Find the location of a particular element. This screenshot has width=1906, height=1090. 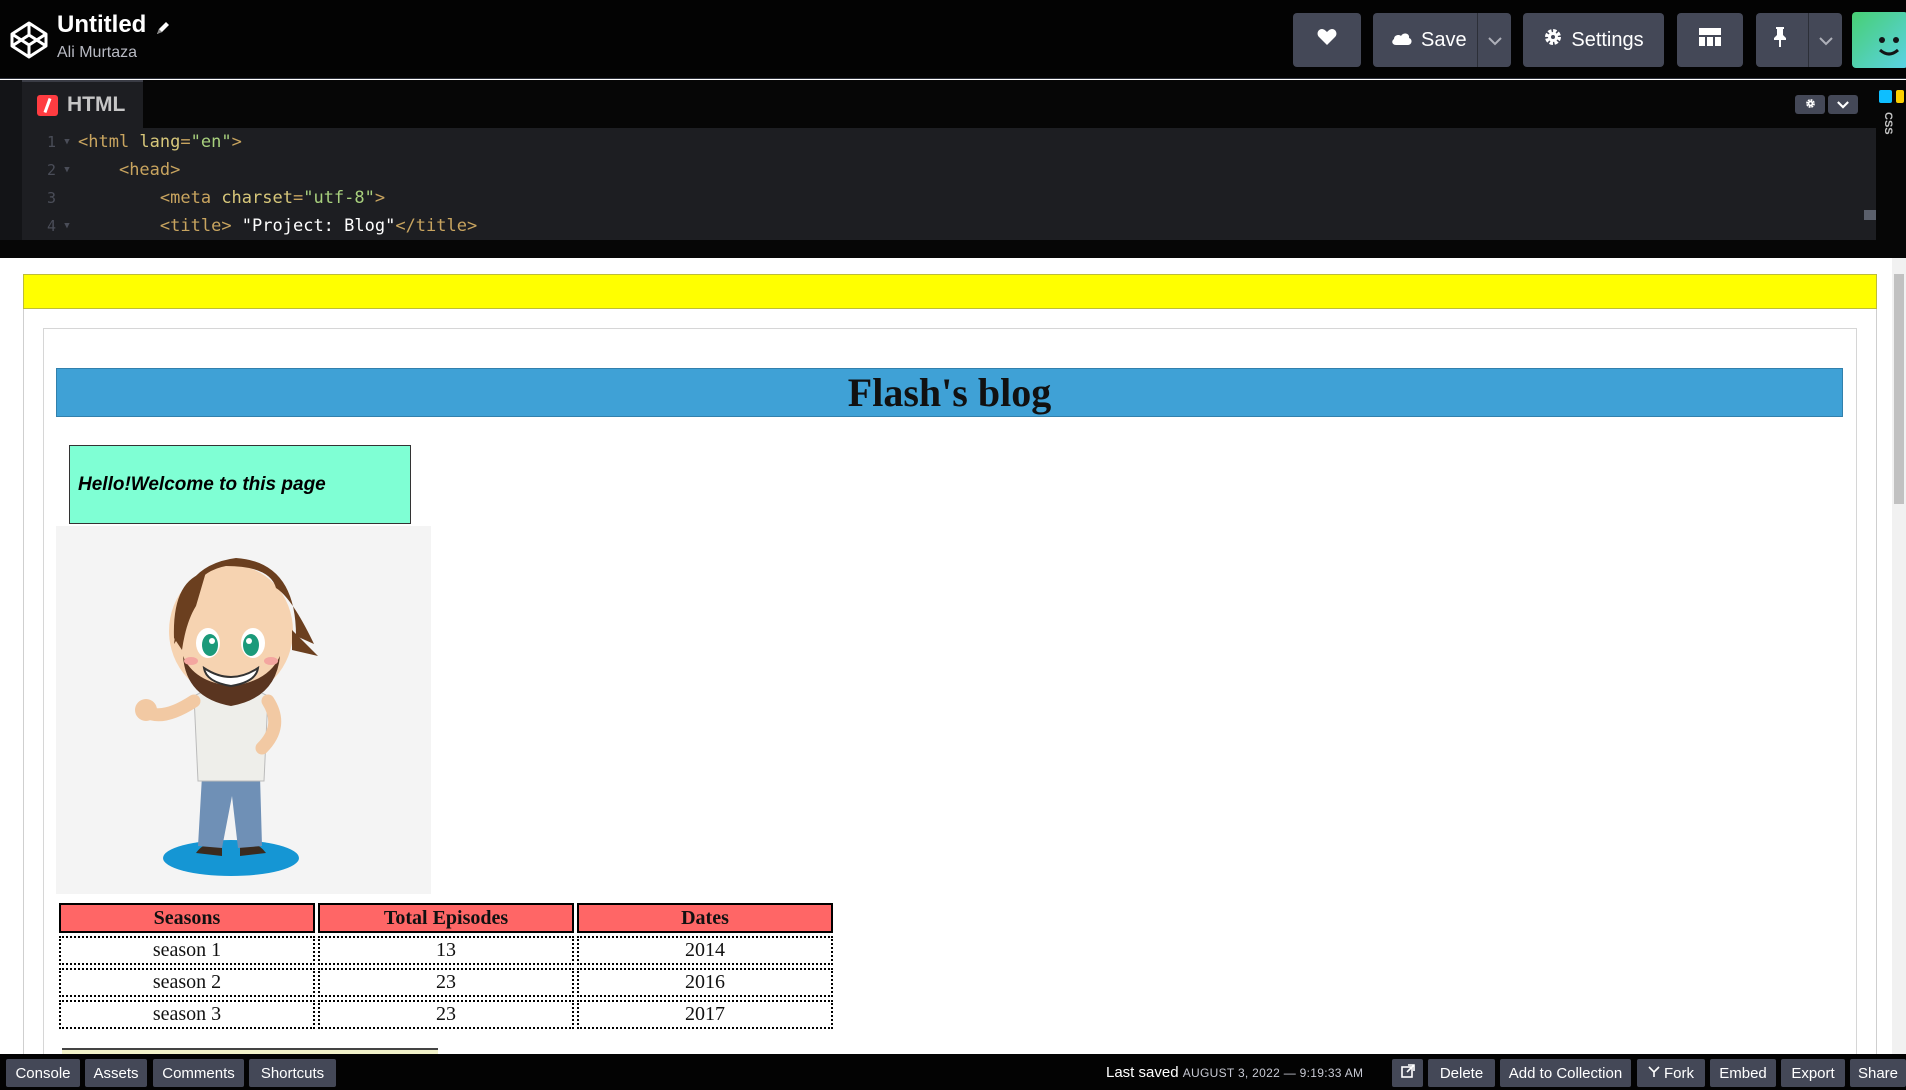

collapsed-css-editor: CSS is located at coordinates (1891, 160).